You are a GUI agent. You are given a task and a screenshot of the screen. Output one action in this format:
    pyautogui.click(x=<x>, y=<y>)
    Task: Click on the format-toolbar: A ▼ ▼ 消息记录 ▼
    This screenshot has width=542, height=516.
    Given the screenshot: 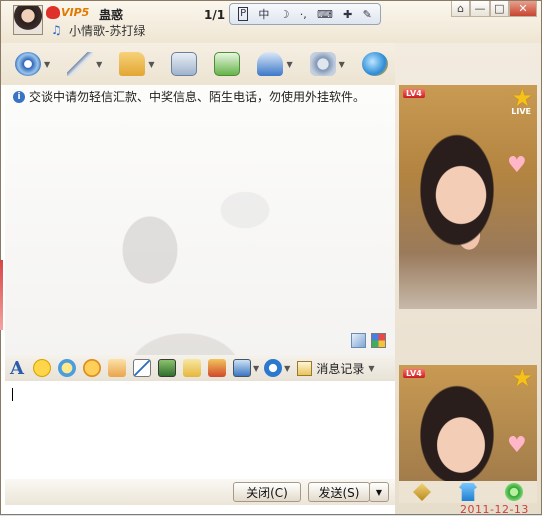 What is the action you would take?
    pyautogui.click(x=200, y=368)
    